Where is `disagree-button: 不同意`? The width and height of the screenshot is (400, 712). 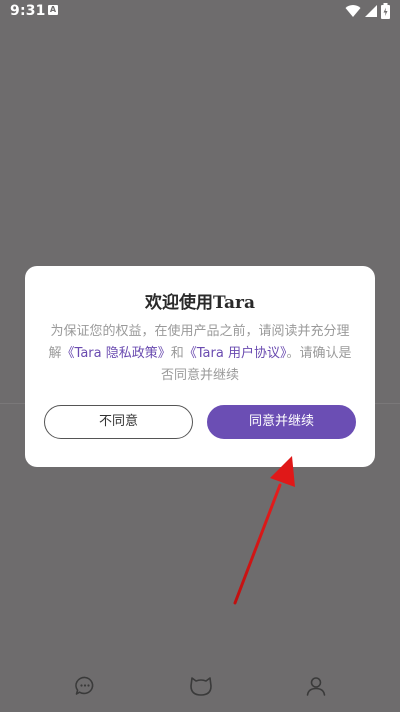
disagree-button: 不同意 is located at coordinates (118, 422).